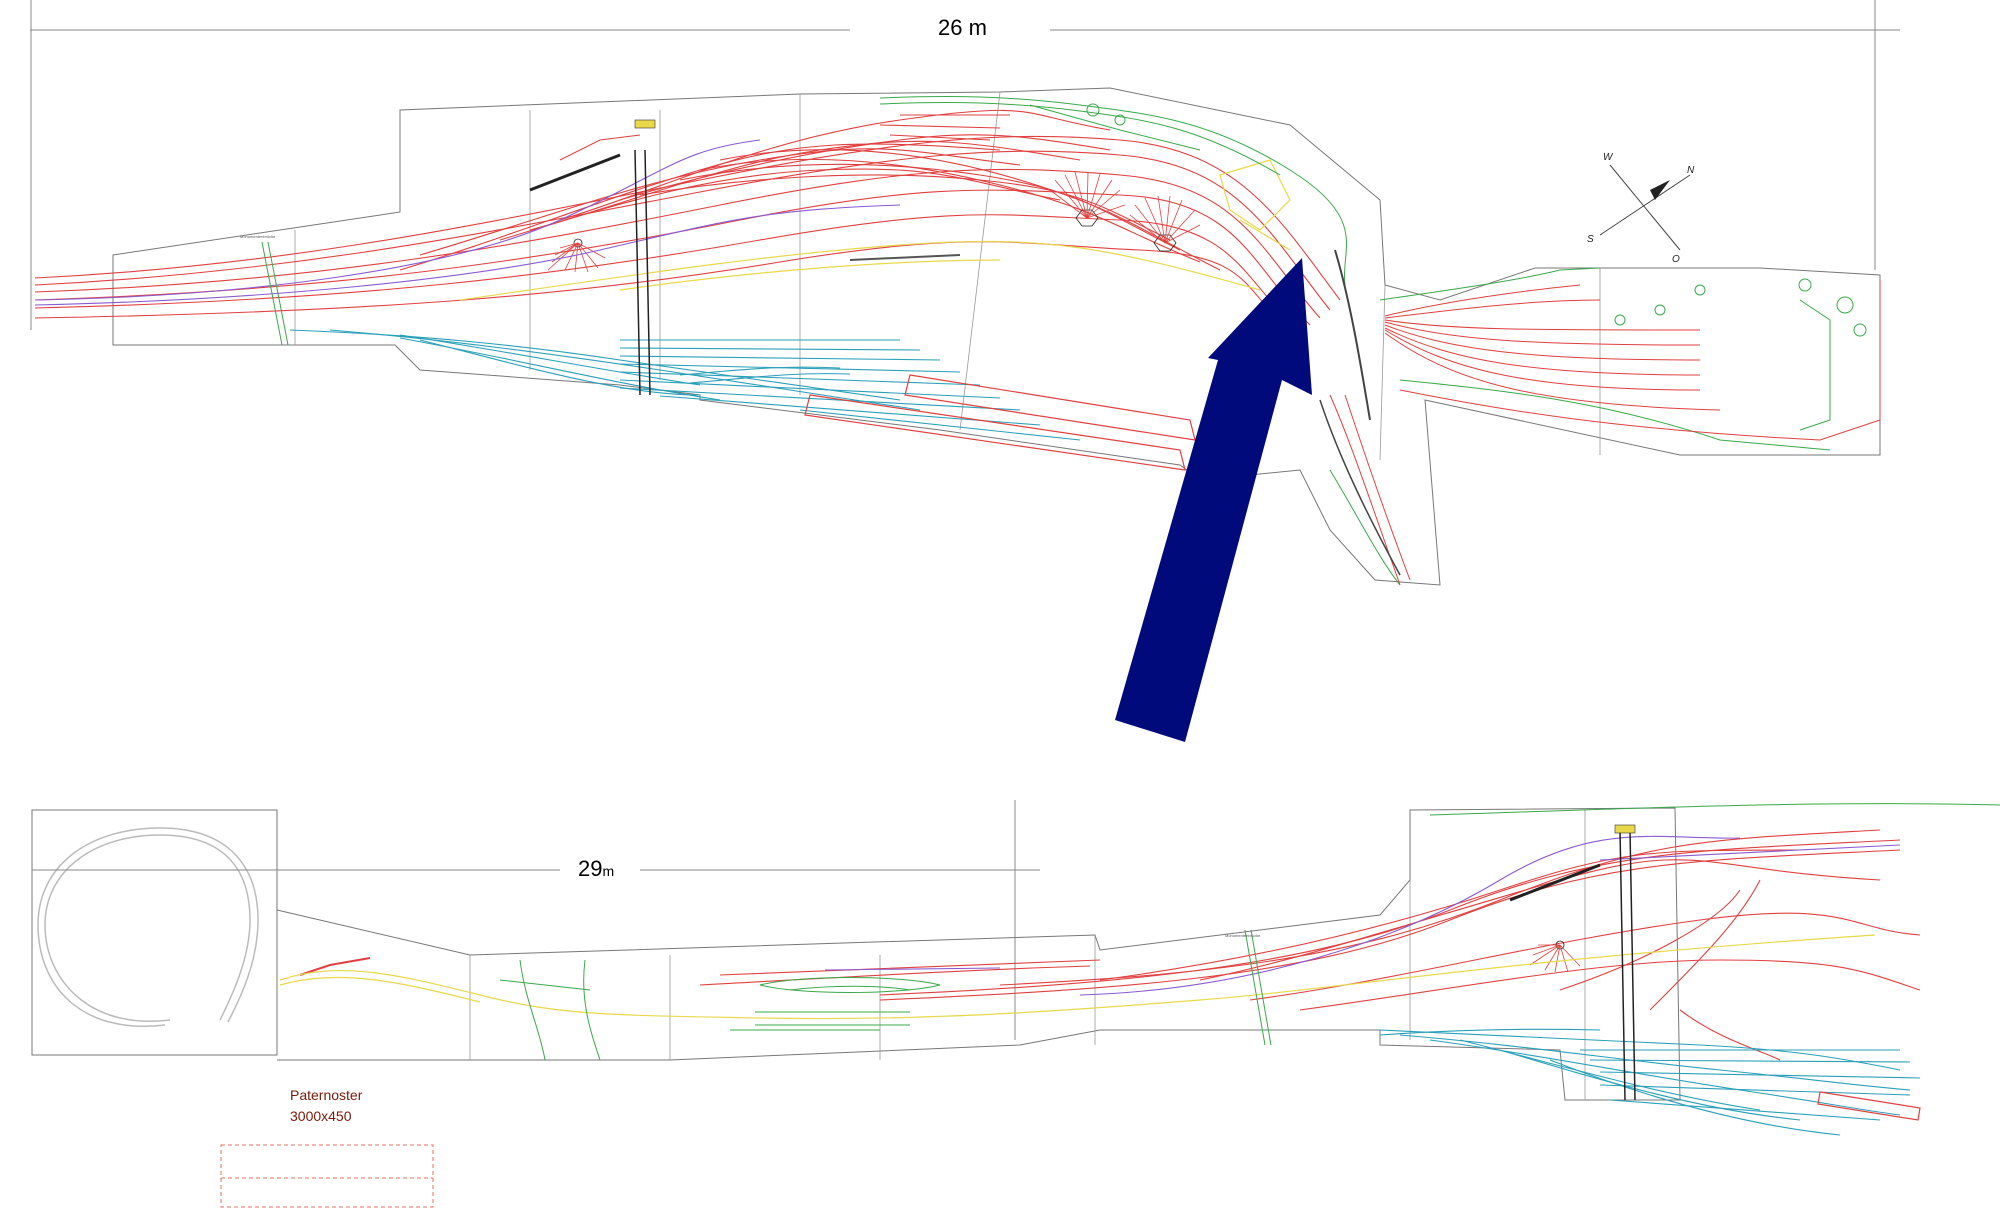 Image resolution: width=2000 pixels, height=1211 pixels. I want to click on bottom-yellow-tracks, so click(1077, 977).